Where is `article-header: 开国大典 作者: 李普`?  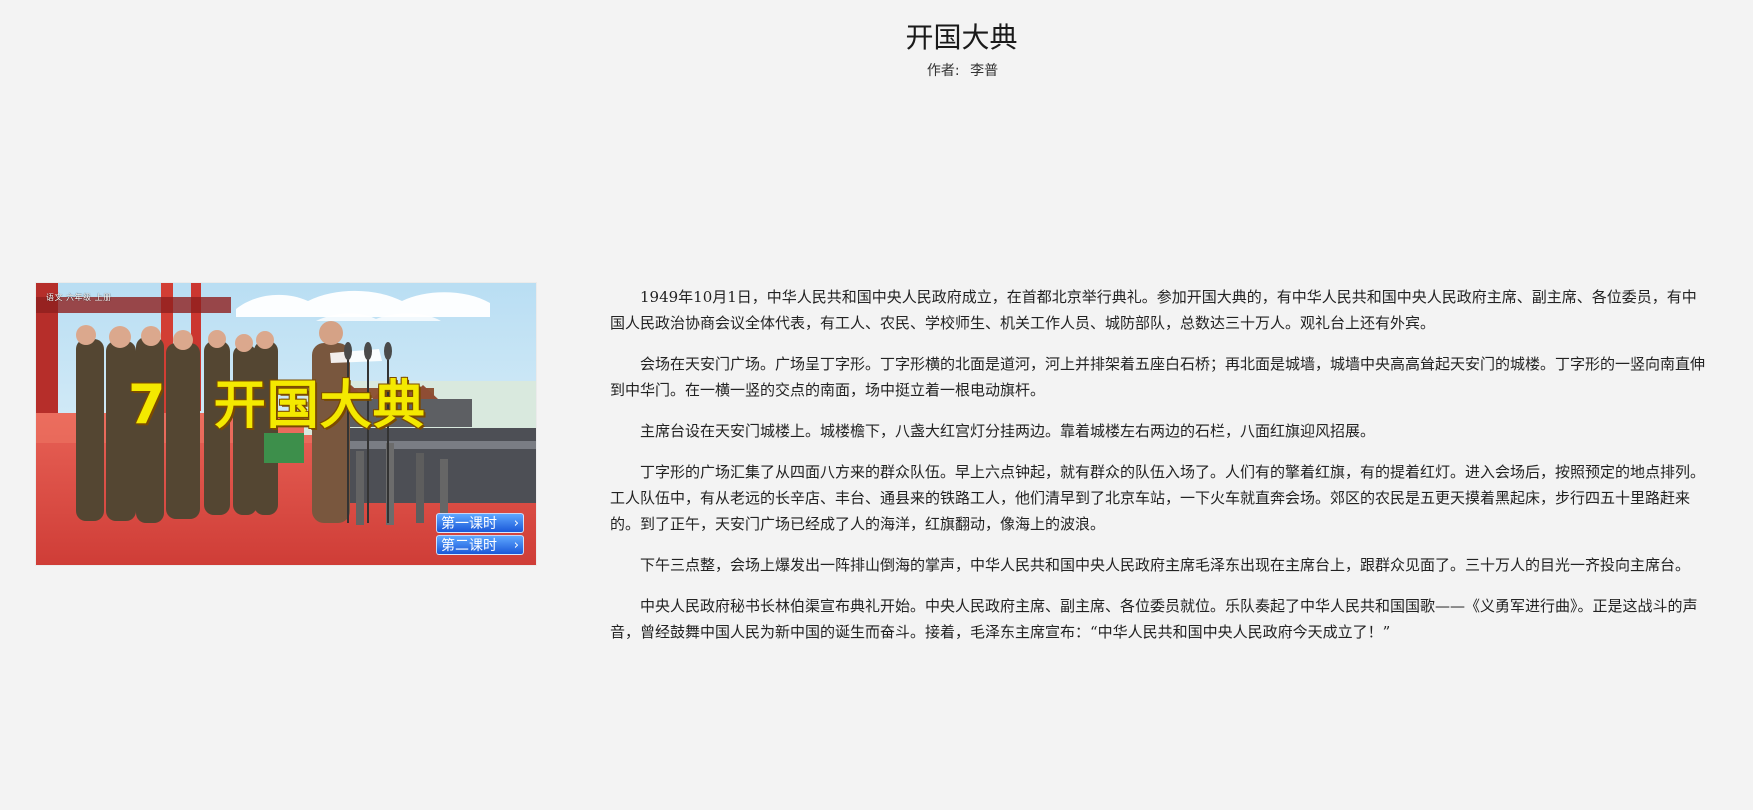
article-header: 开国大典 作者: 李普 is located at coordinates (876, 49).